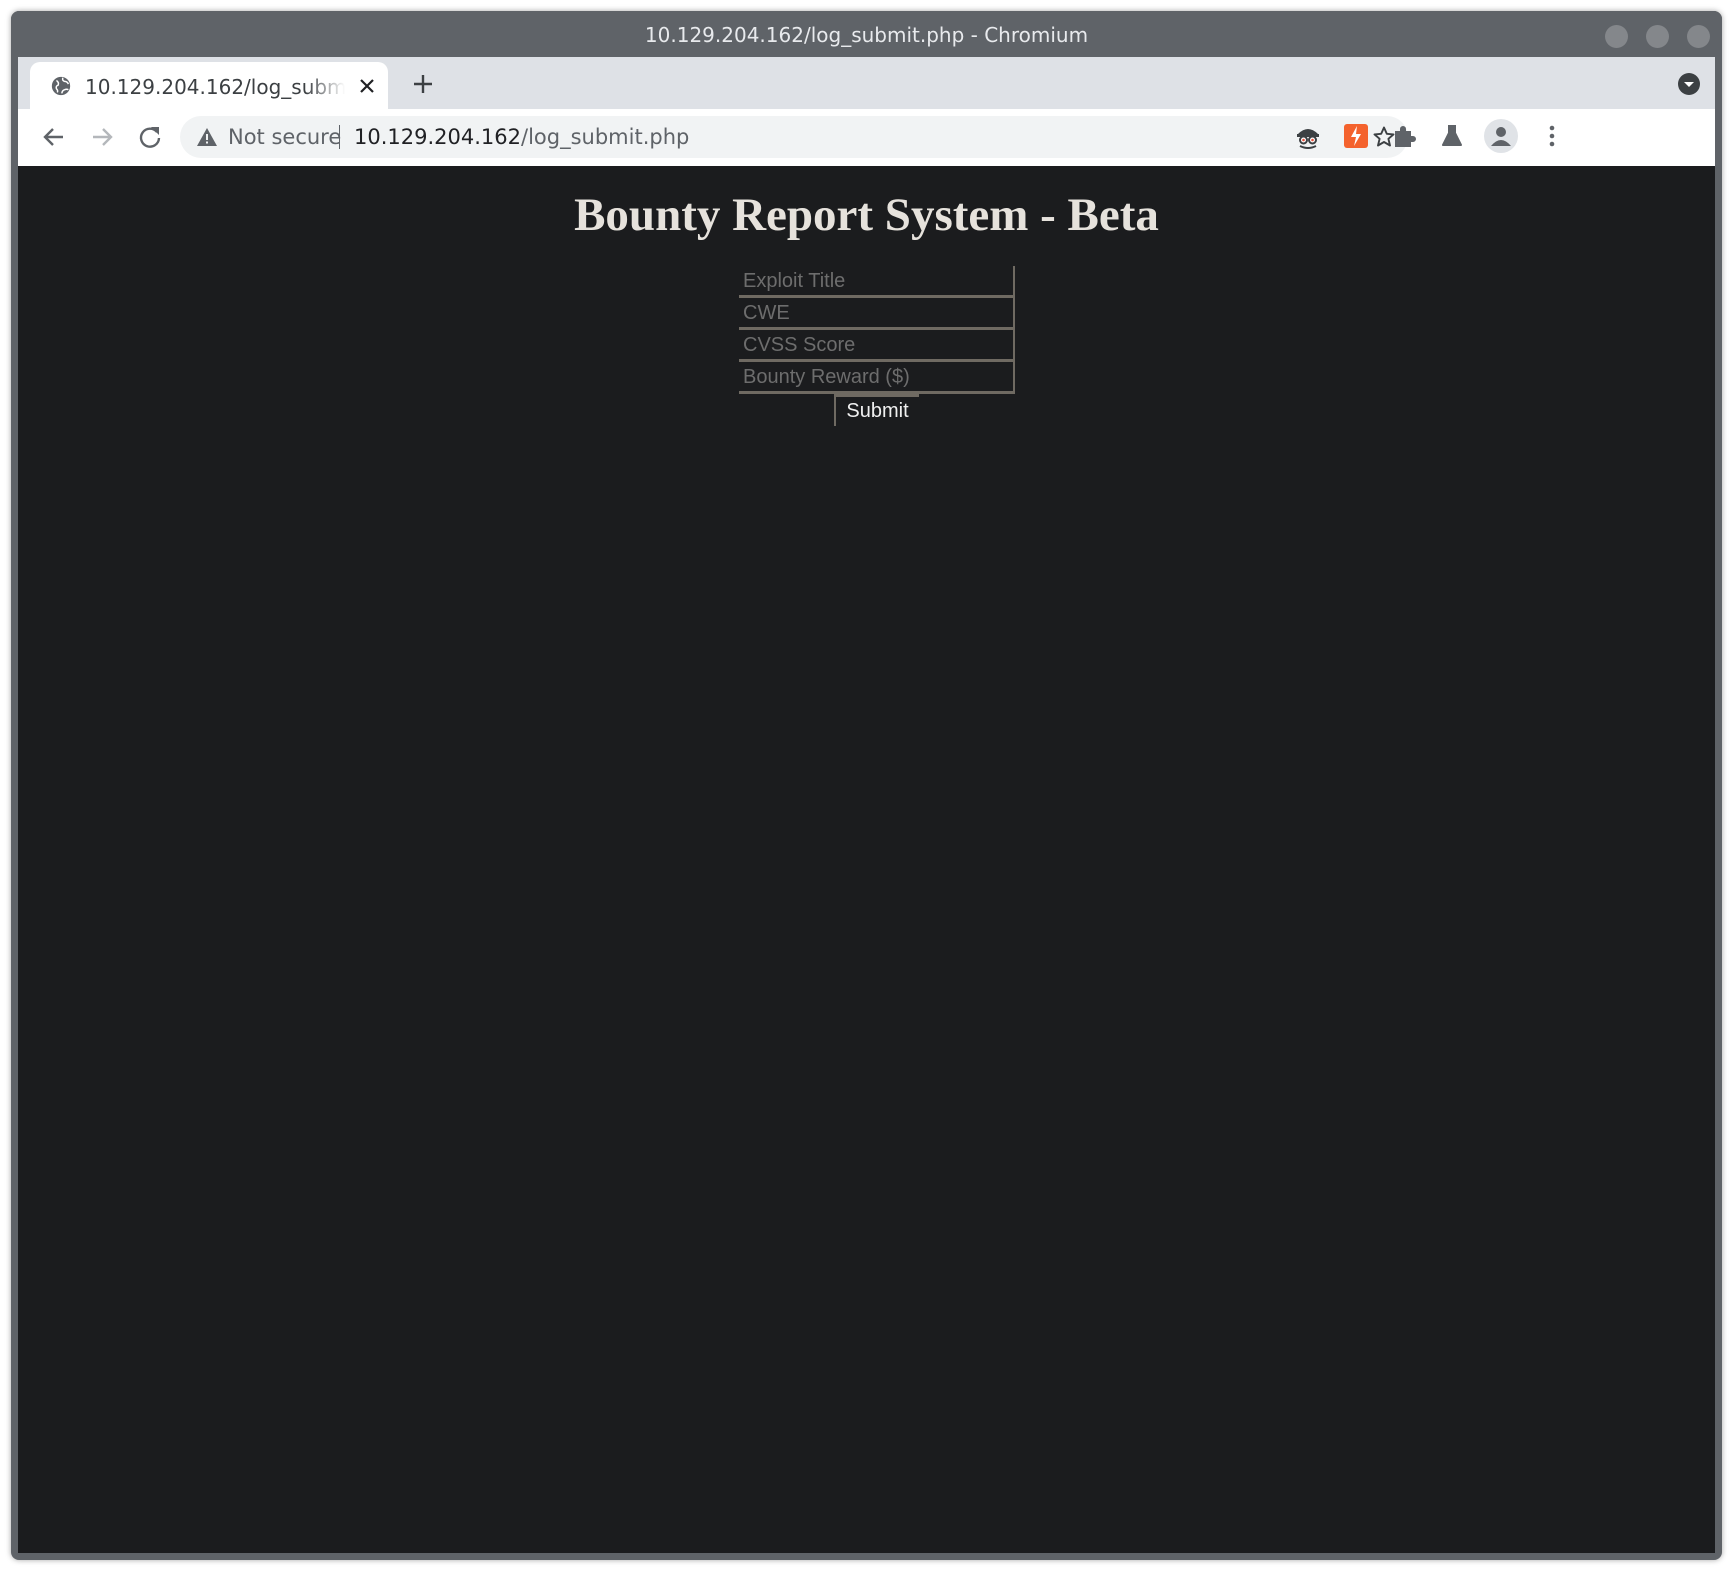 The height and width of the screenshot is (1571, 1733). What do you see at coordinates (61, 86) in the screenshot?
I see `globe-icon` at bounding box center [61, 86].